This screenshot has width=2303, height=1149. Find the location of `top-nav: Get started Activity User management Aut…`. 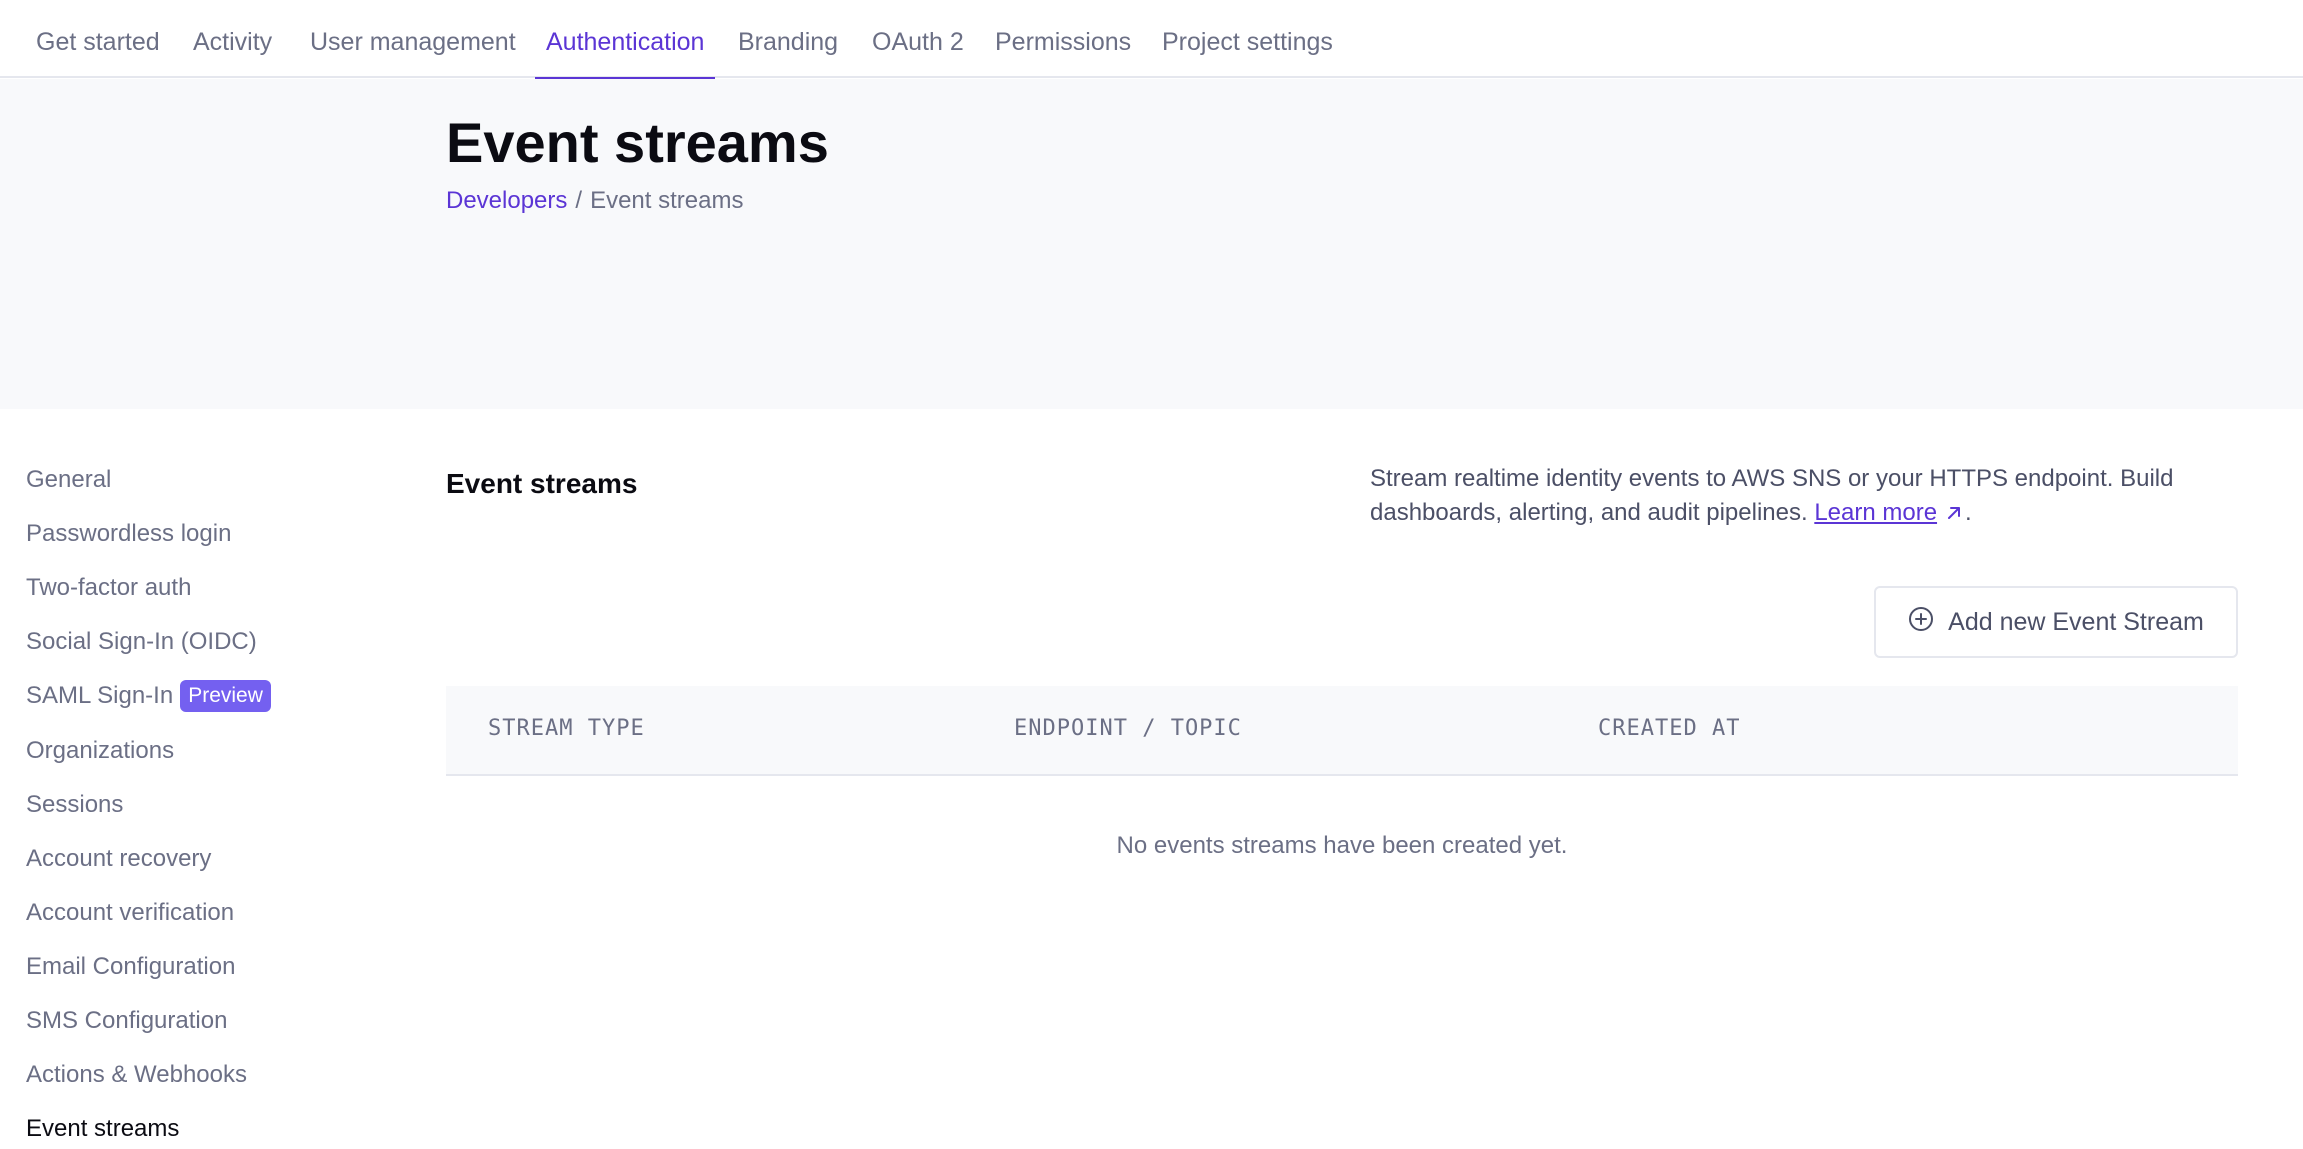

top-nav: Get started Activity User management Aut… is located at coordinates (1151, 40).